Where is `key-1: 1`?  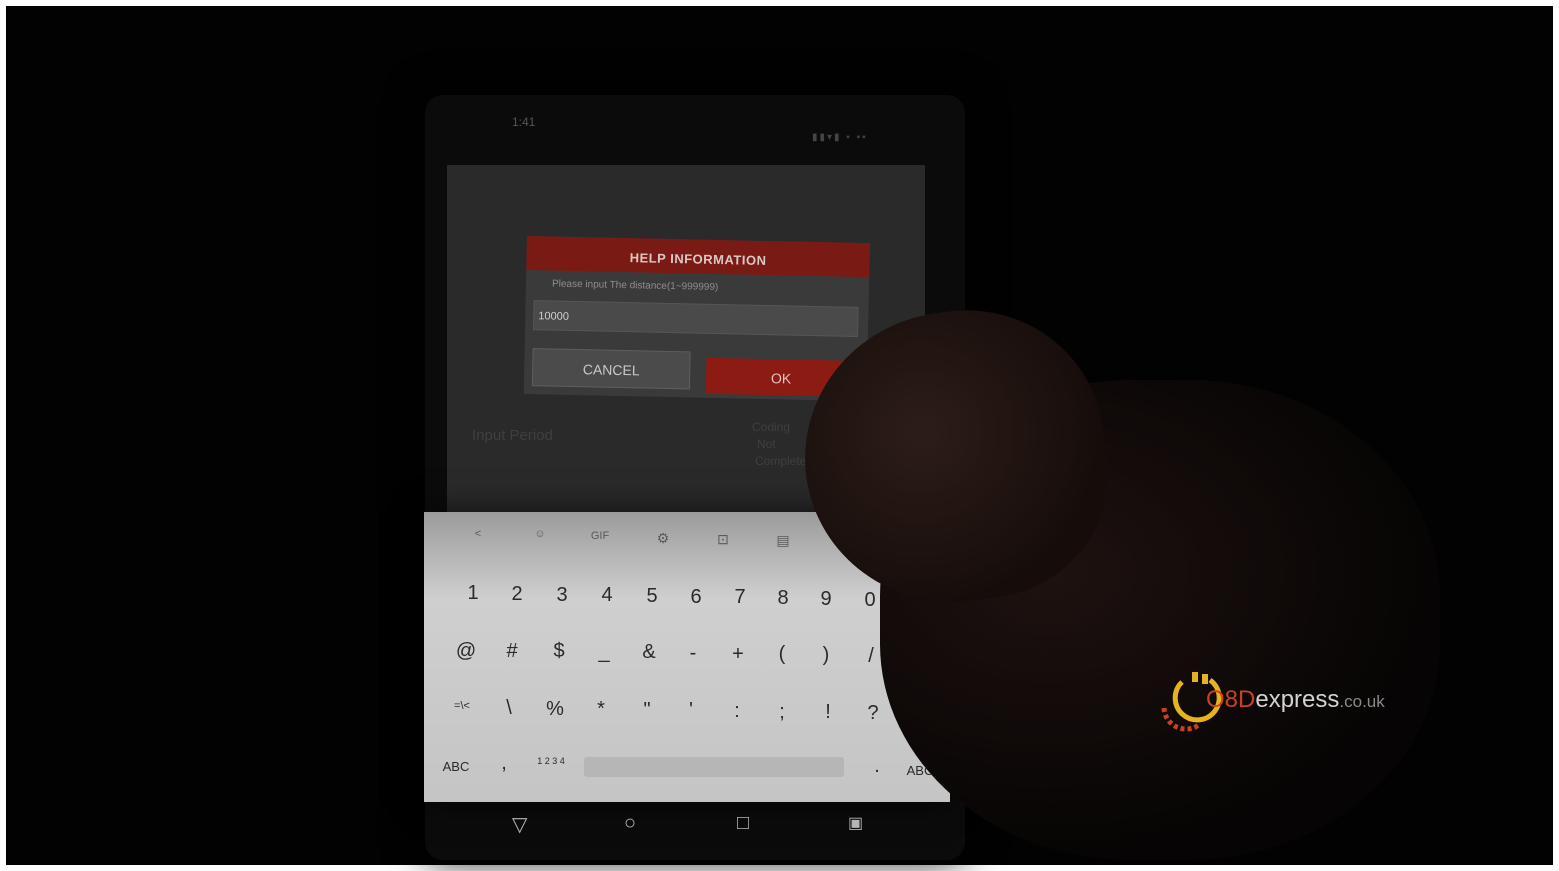
key-1: 1 is located at coordinates (473, 593).